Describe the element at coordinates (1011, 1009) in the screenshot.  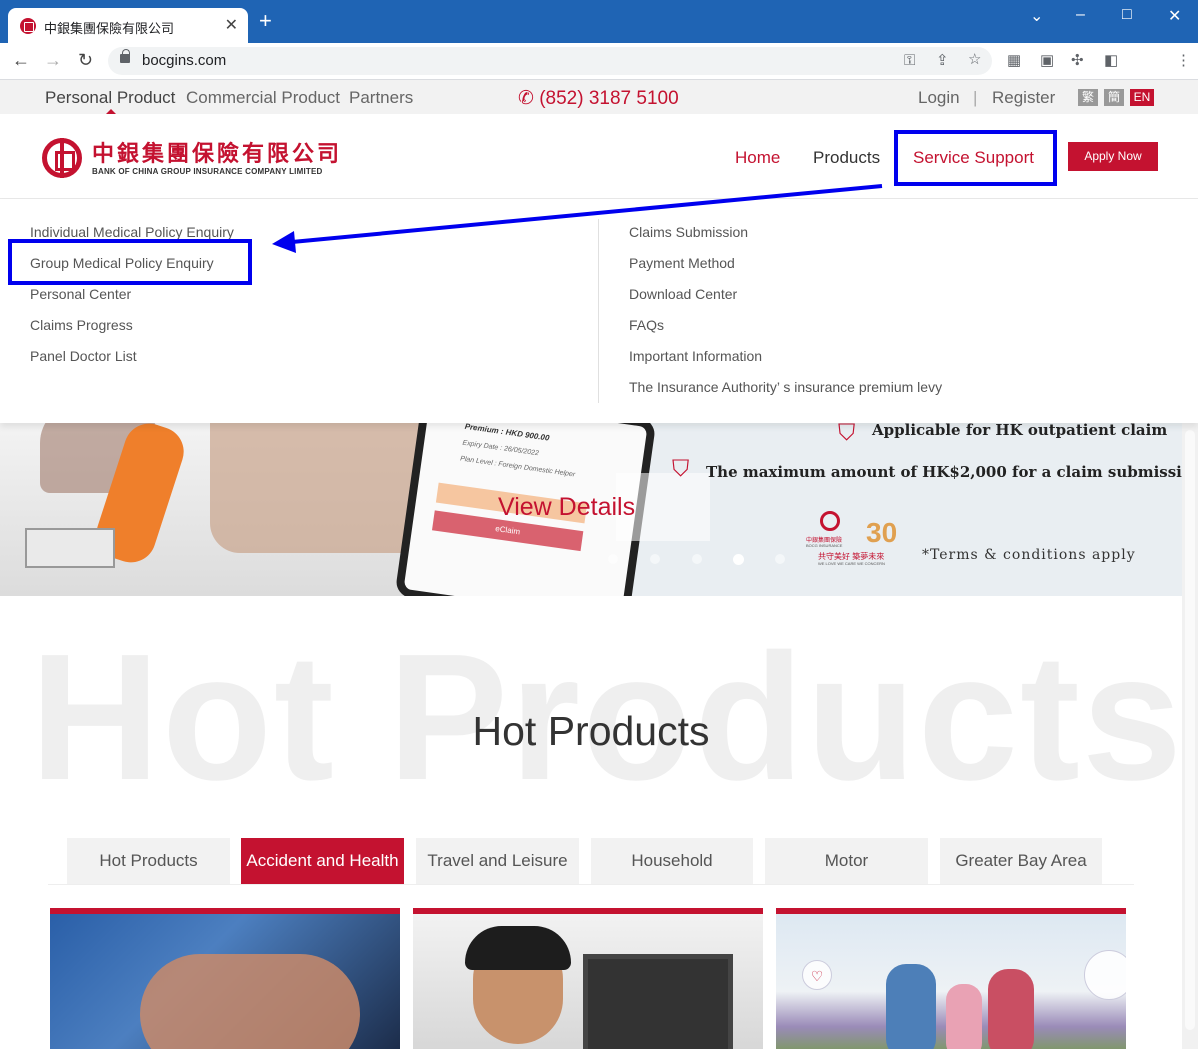
I see `card-photo-mother` at that location.